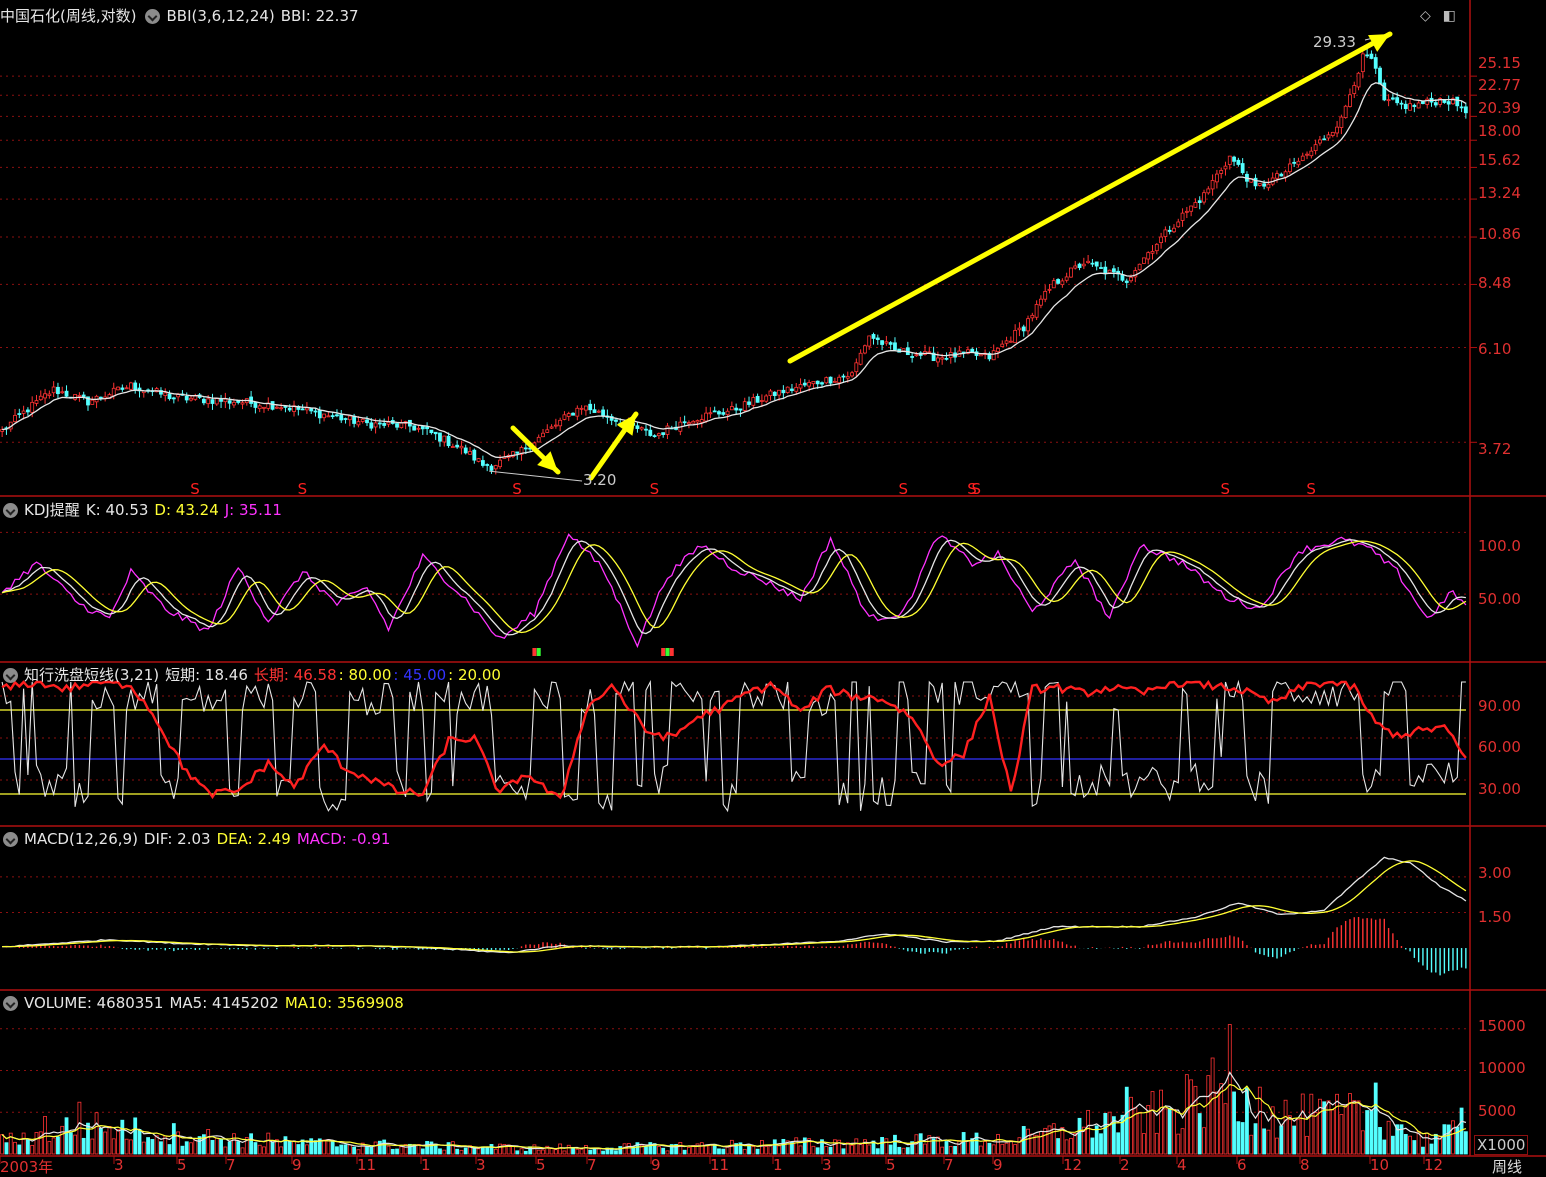 The width and height of the screenshot is (1546, 1177). Describe the element at coordinates (977, 489) in the screenshot. I see `sell-signal-marker: S` at that location.